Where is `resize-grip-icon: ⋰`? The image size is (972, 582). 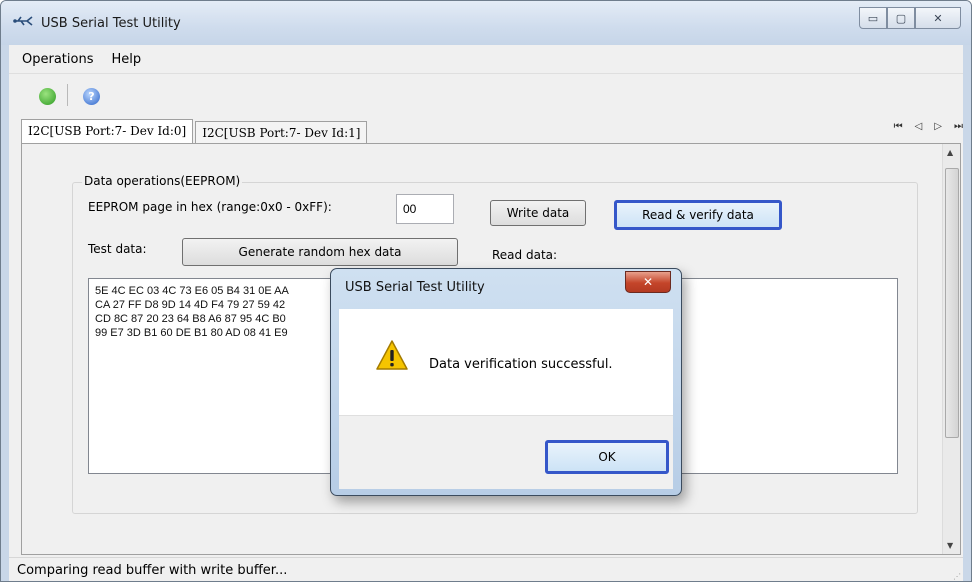 resize-grip-icon: ⋰ is located at coordinates (957, 576).